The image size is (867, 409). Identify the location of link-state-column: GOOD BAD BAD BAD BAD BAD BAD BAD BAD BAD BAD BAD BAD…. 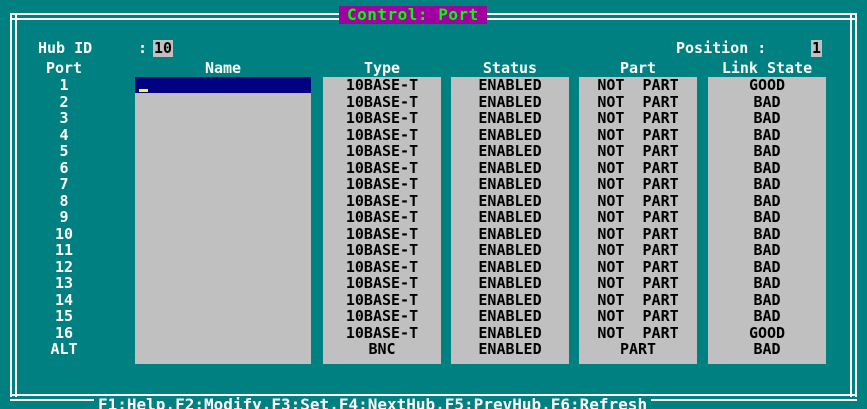
(767, 220).